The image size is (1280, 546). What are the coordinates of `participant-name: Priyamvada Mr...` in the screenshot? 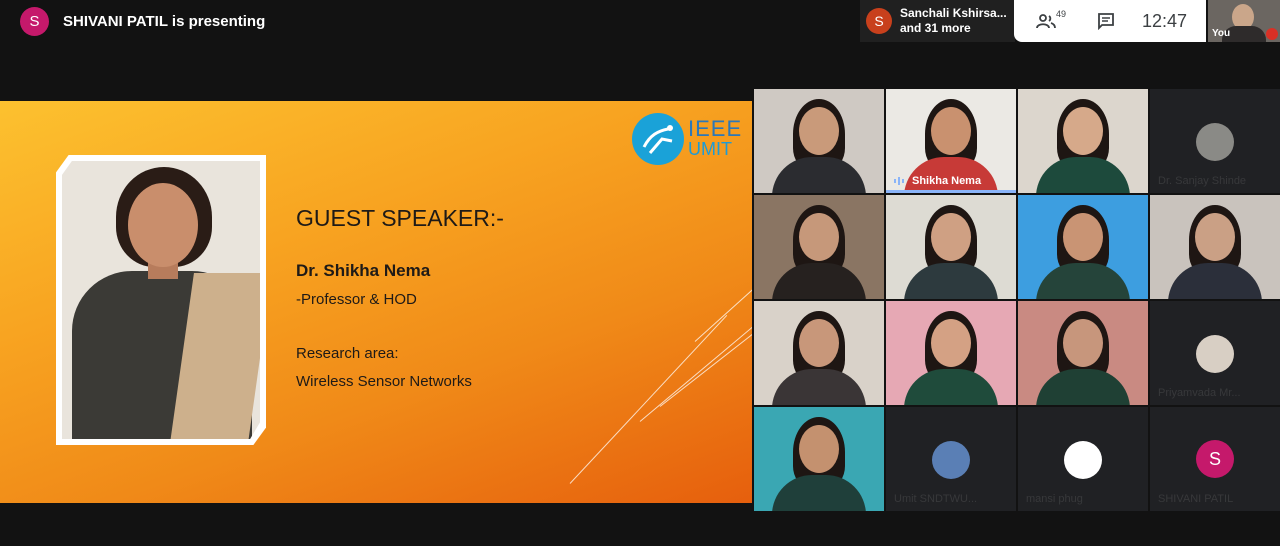 It's located at (1199, 393).